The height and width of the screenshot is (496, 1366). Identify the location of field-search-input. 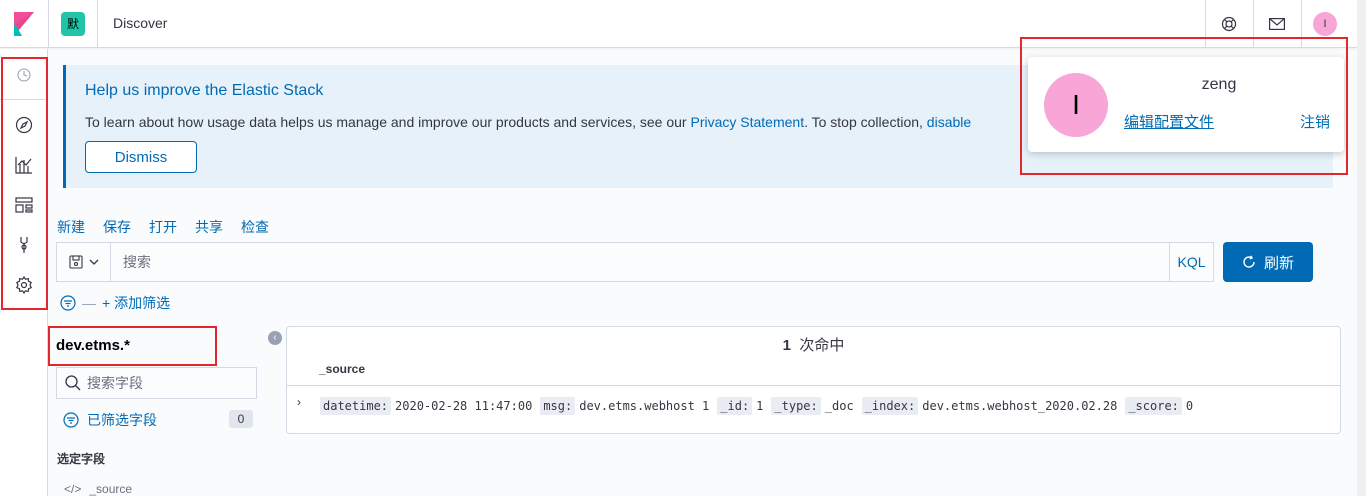
(167, 383).